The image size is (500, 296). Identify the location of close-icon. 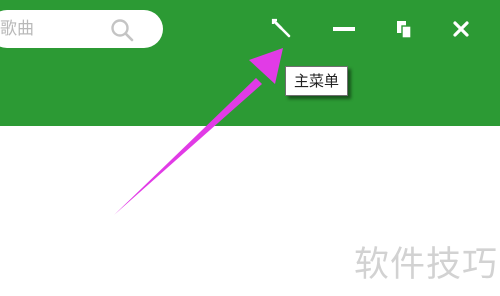
(461, 29).